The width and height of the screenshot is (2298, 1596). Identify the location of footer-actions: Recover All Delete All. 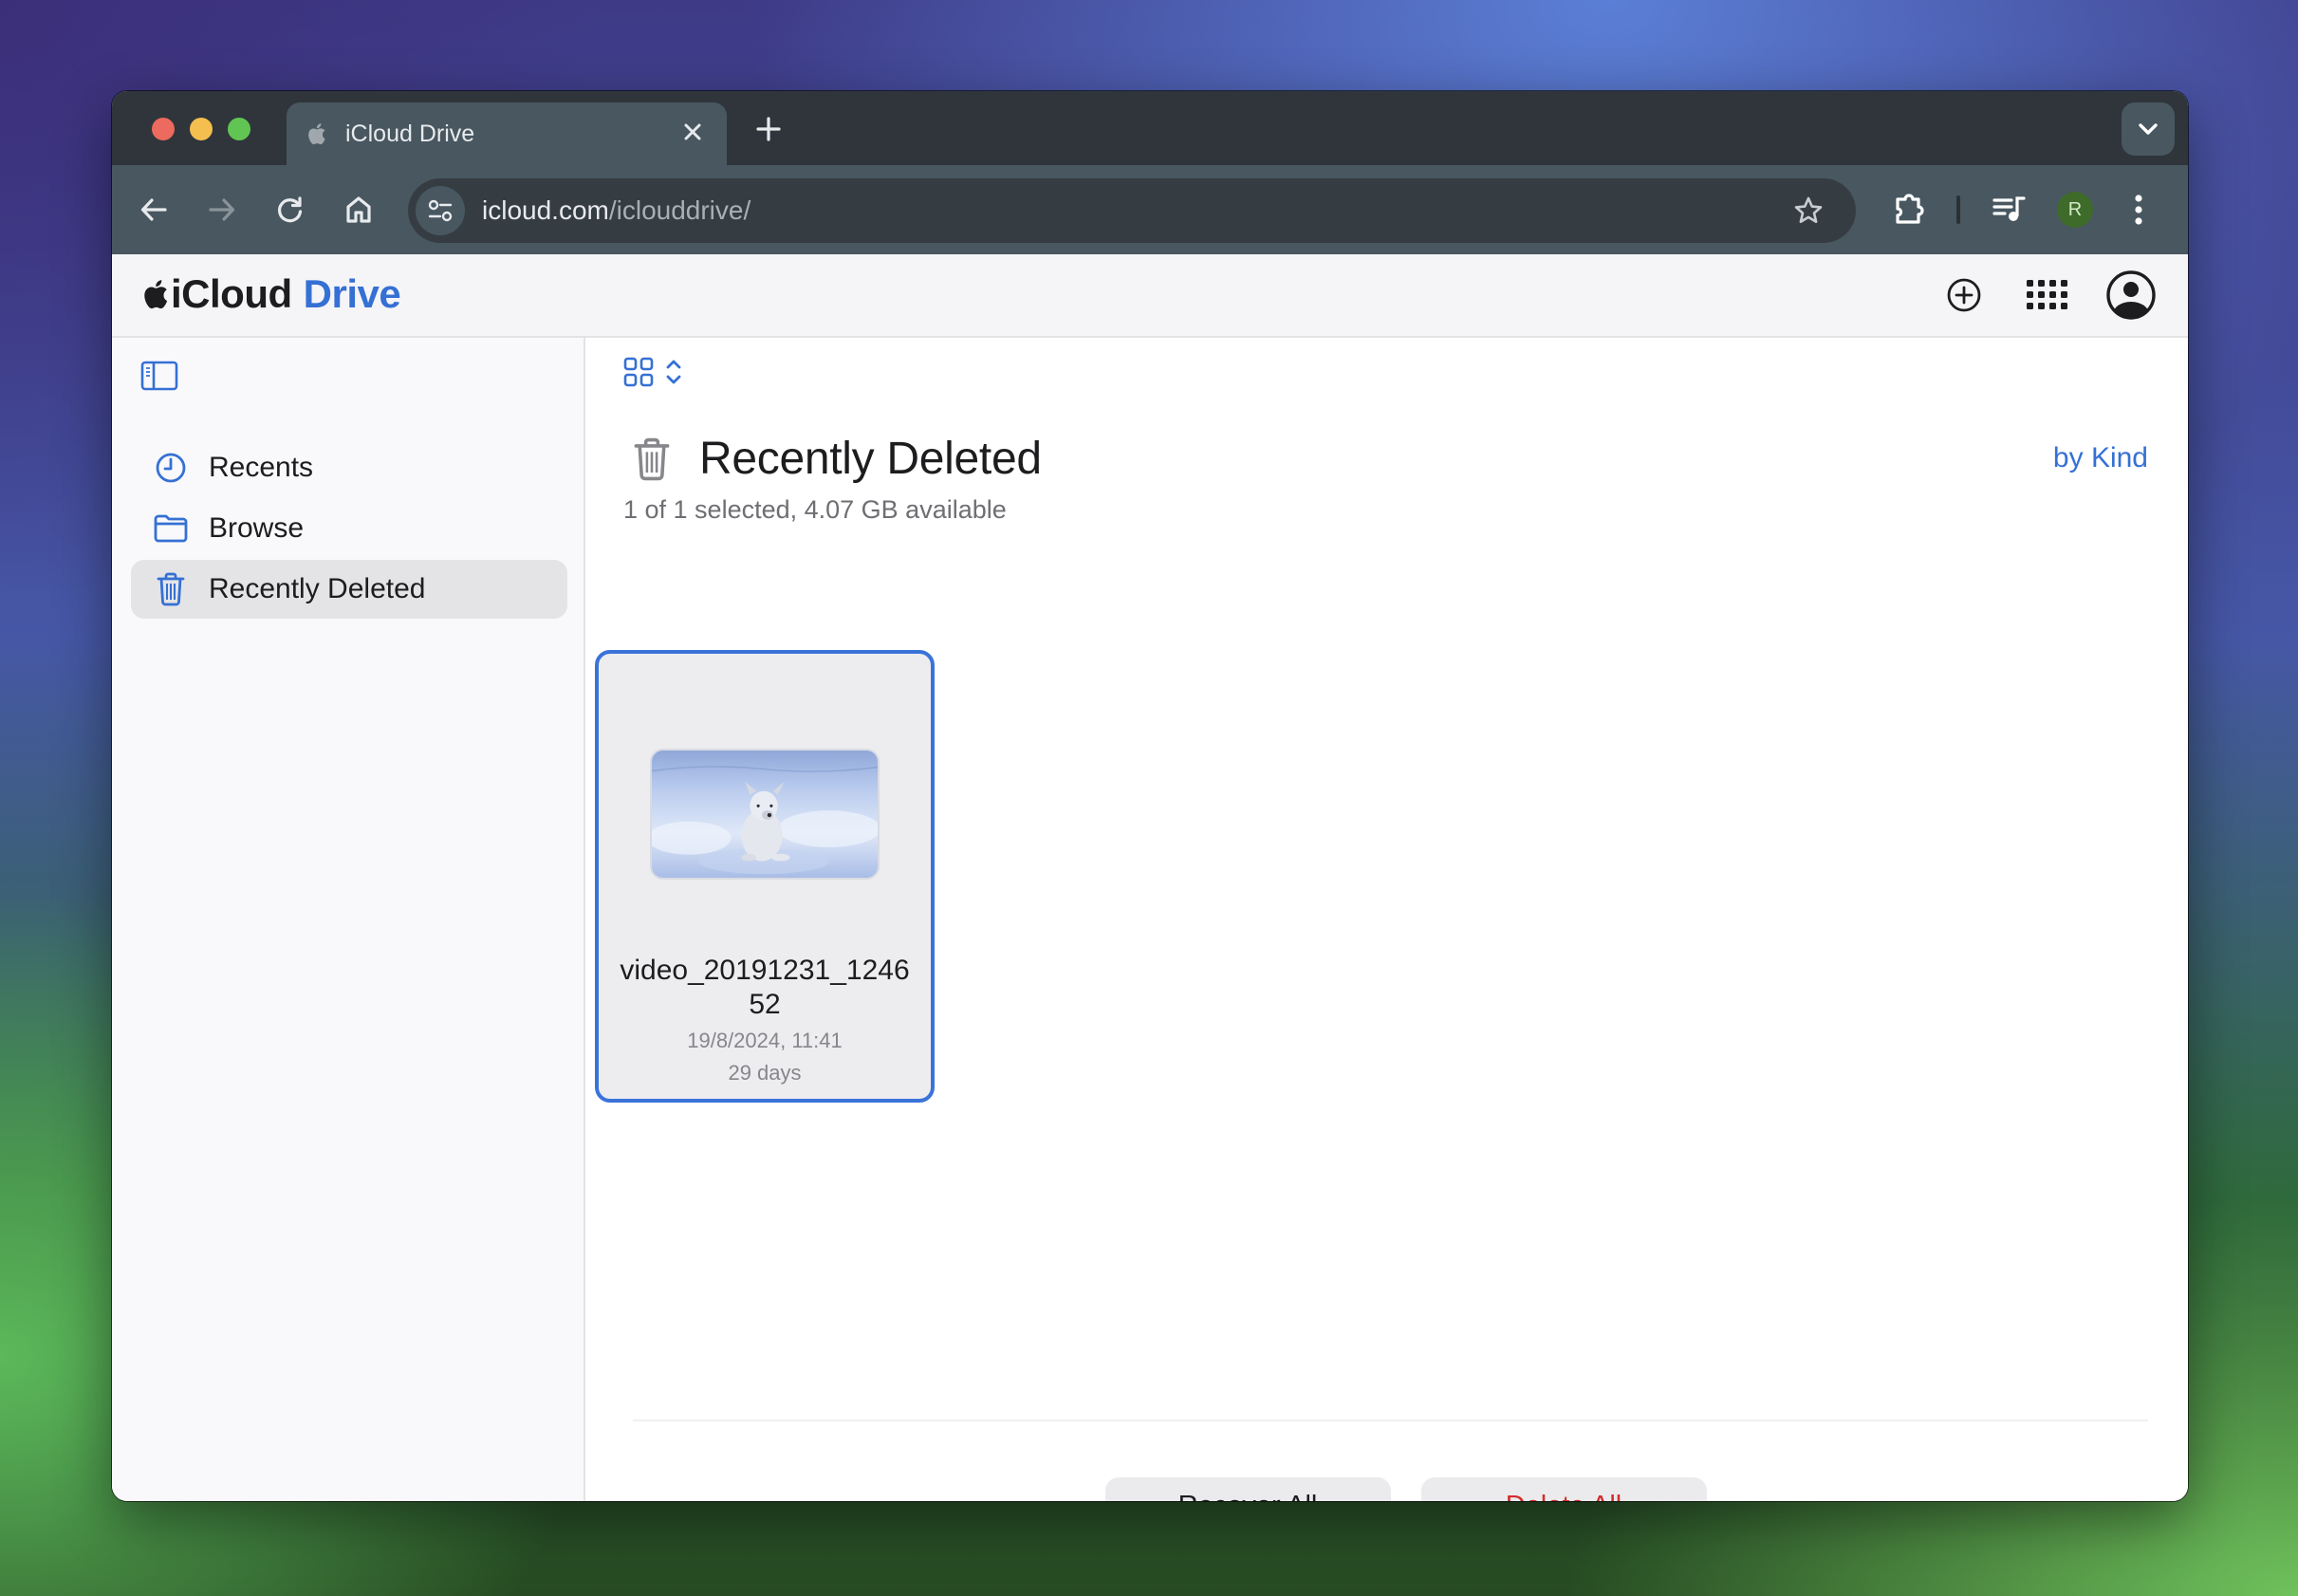
(1387, 1489).